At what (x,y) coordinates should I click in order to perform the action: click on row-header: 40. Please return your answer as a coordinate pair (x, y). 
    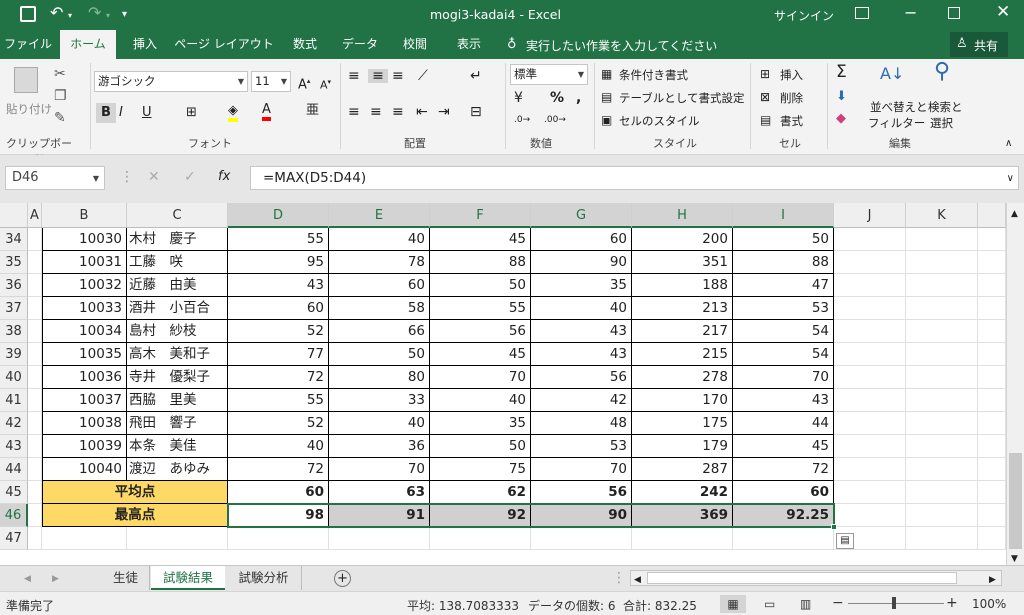
    Looking at the image, I should click on (14, 377).